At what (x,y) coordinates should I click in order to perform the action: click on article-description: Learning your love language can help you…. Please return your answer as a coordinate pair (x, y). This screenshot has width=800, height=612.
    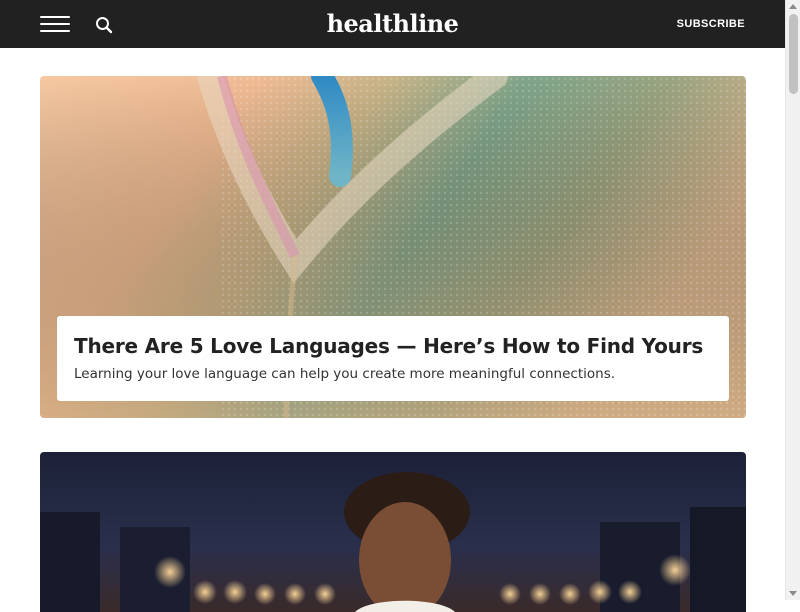
    Looking at the image, I should click on (345, 374).